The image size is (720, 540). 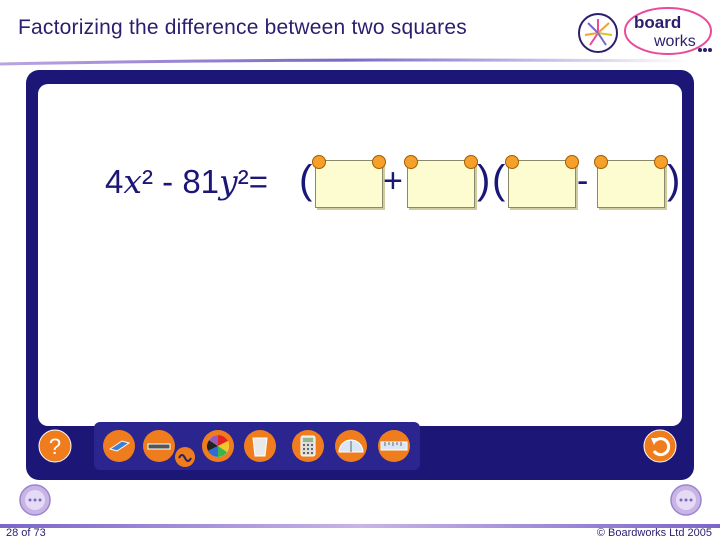 What do you see at coordinates (201, 181) in the screenshot?
I see `coef-b: 81` at bounding box center [201, 181].